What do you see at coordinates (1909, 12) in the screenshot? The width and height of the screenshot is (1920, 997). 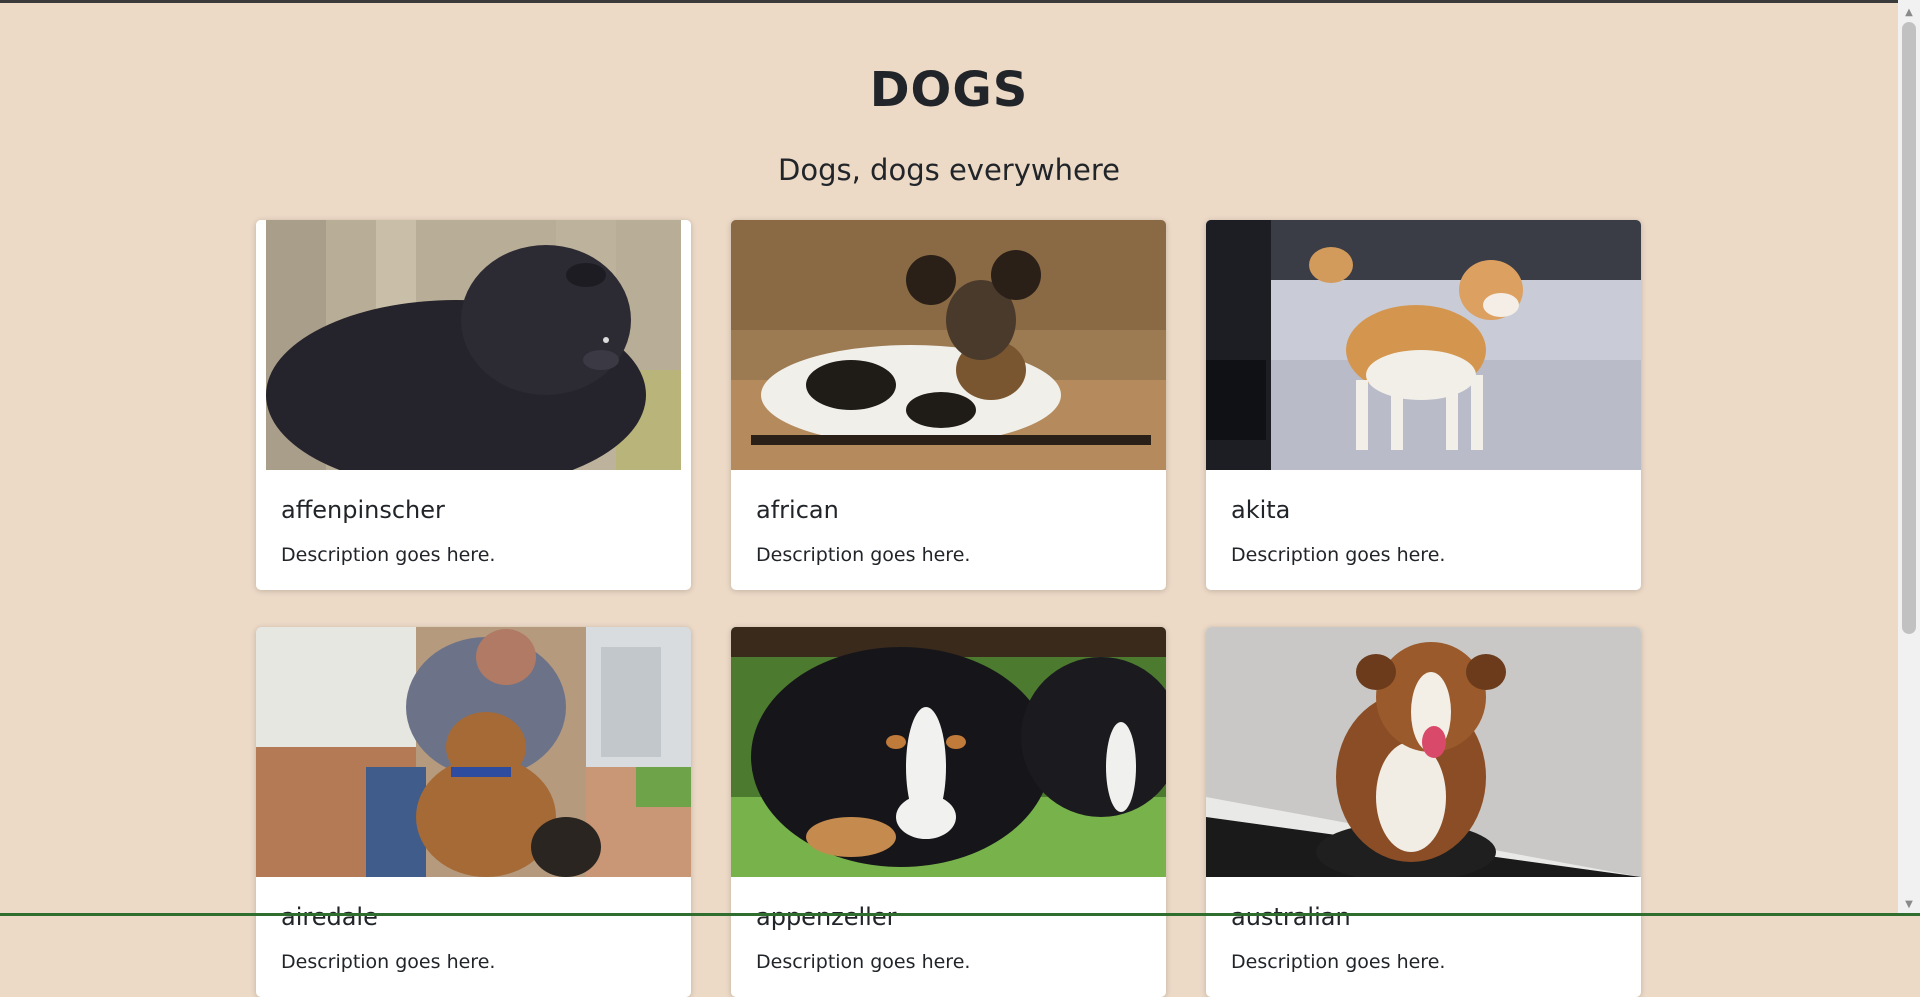 I see `scroll-up-arrow-icon: ▲` at bounding box center [1909, 12].